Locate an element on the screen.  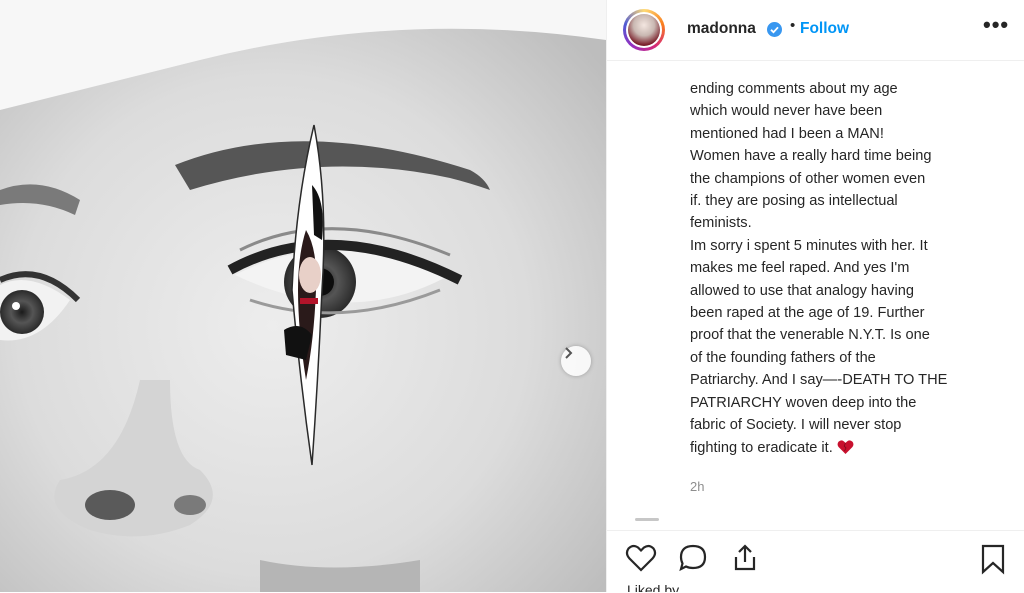
caption-line: makes me feel raped. And yes I'm is located at coordinates (800, 268).